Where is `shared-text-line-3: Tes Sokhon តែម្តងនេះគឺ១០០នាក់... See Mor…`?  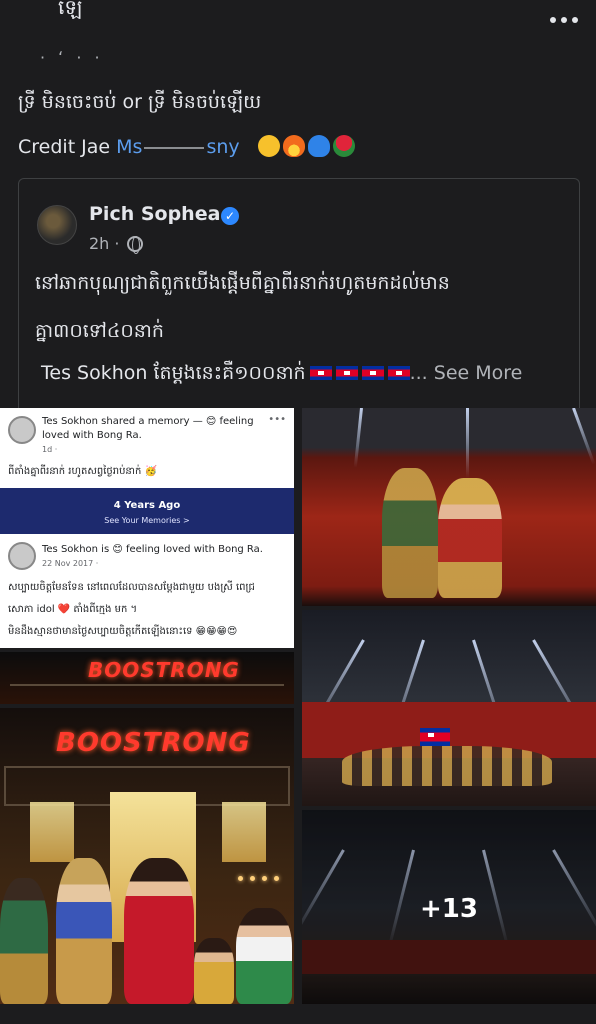
shared-text-line-3: Tes Sokhon តែម្តងនេះគឺ១០០នាក់... See Mor… is located at coordinates (282, 373).